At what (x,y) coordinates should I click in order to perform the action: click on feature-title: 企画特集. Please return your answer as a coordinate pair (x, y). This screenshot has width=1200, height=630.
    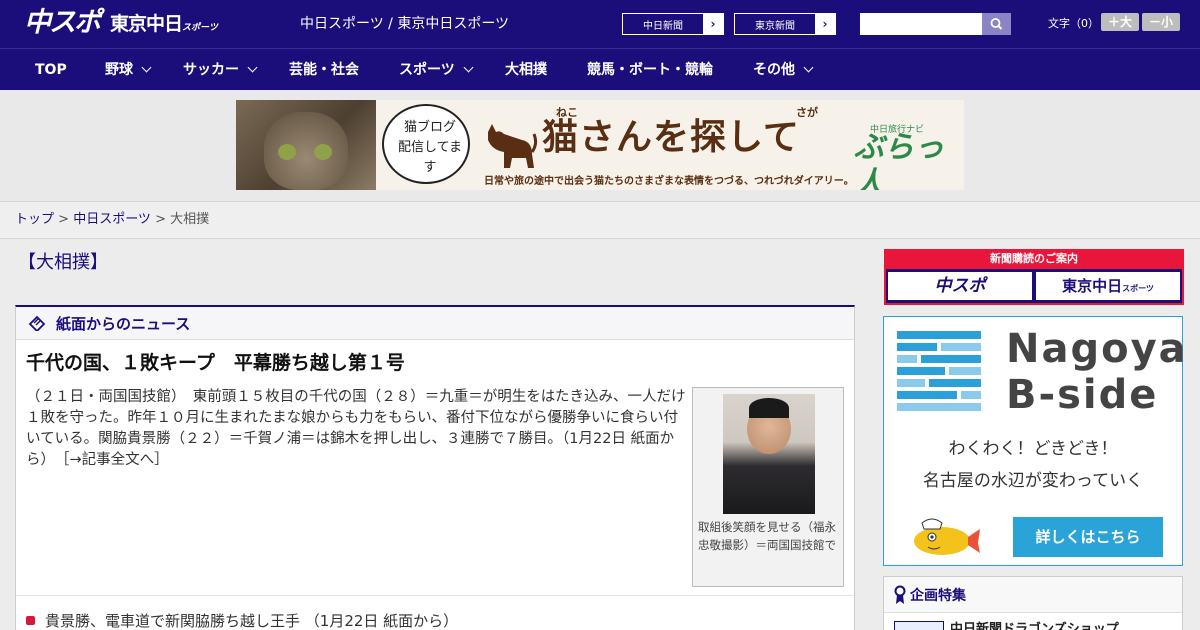
    Looking at the image, I should click on (938, 596).